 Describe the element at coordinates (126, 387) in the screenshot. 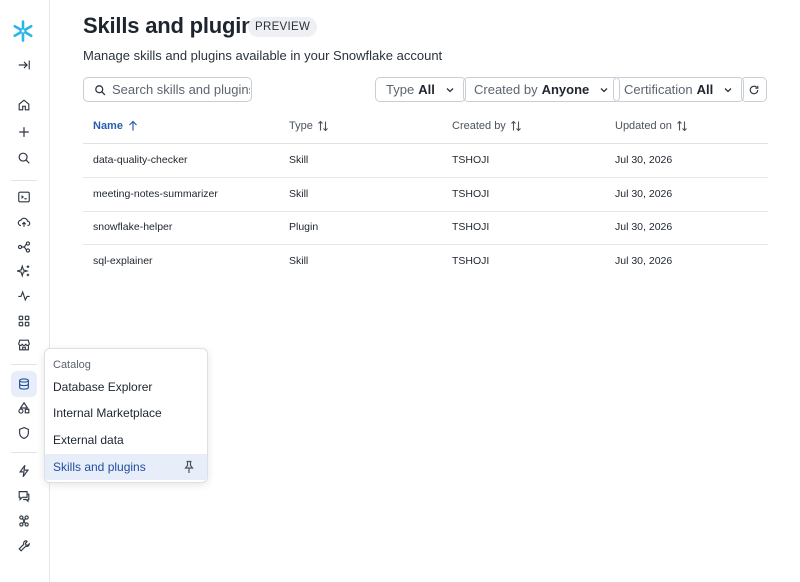

I see `menu-item-database-explorer: Database Explorer` at that location.